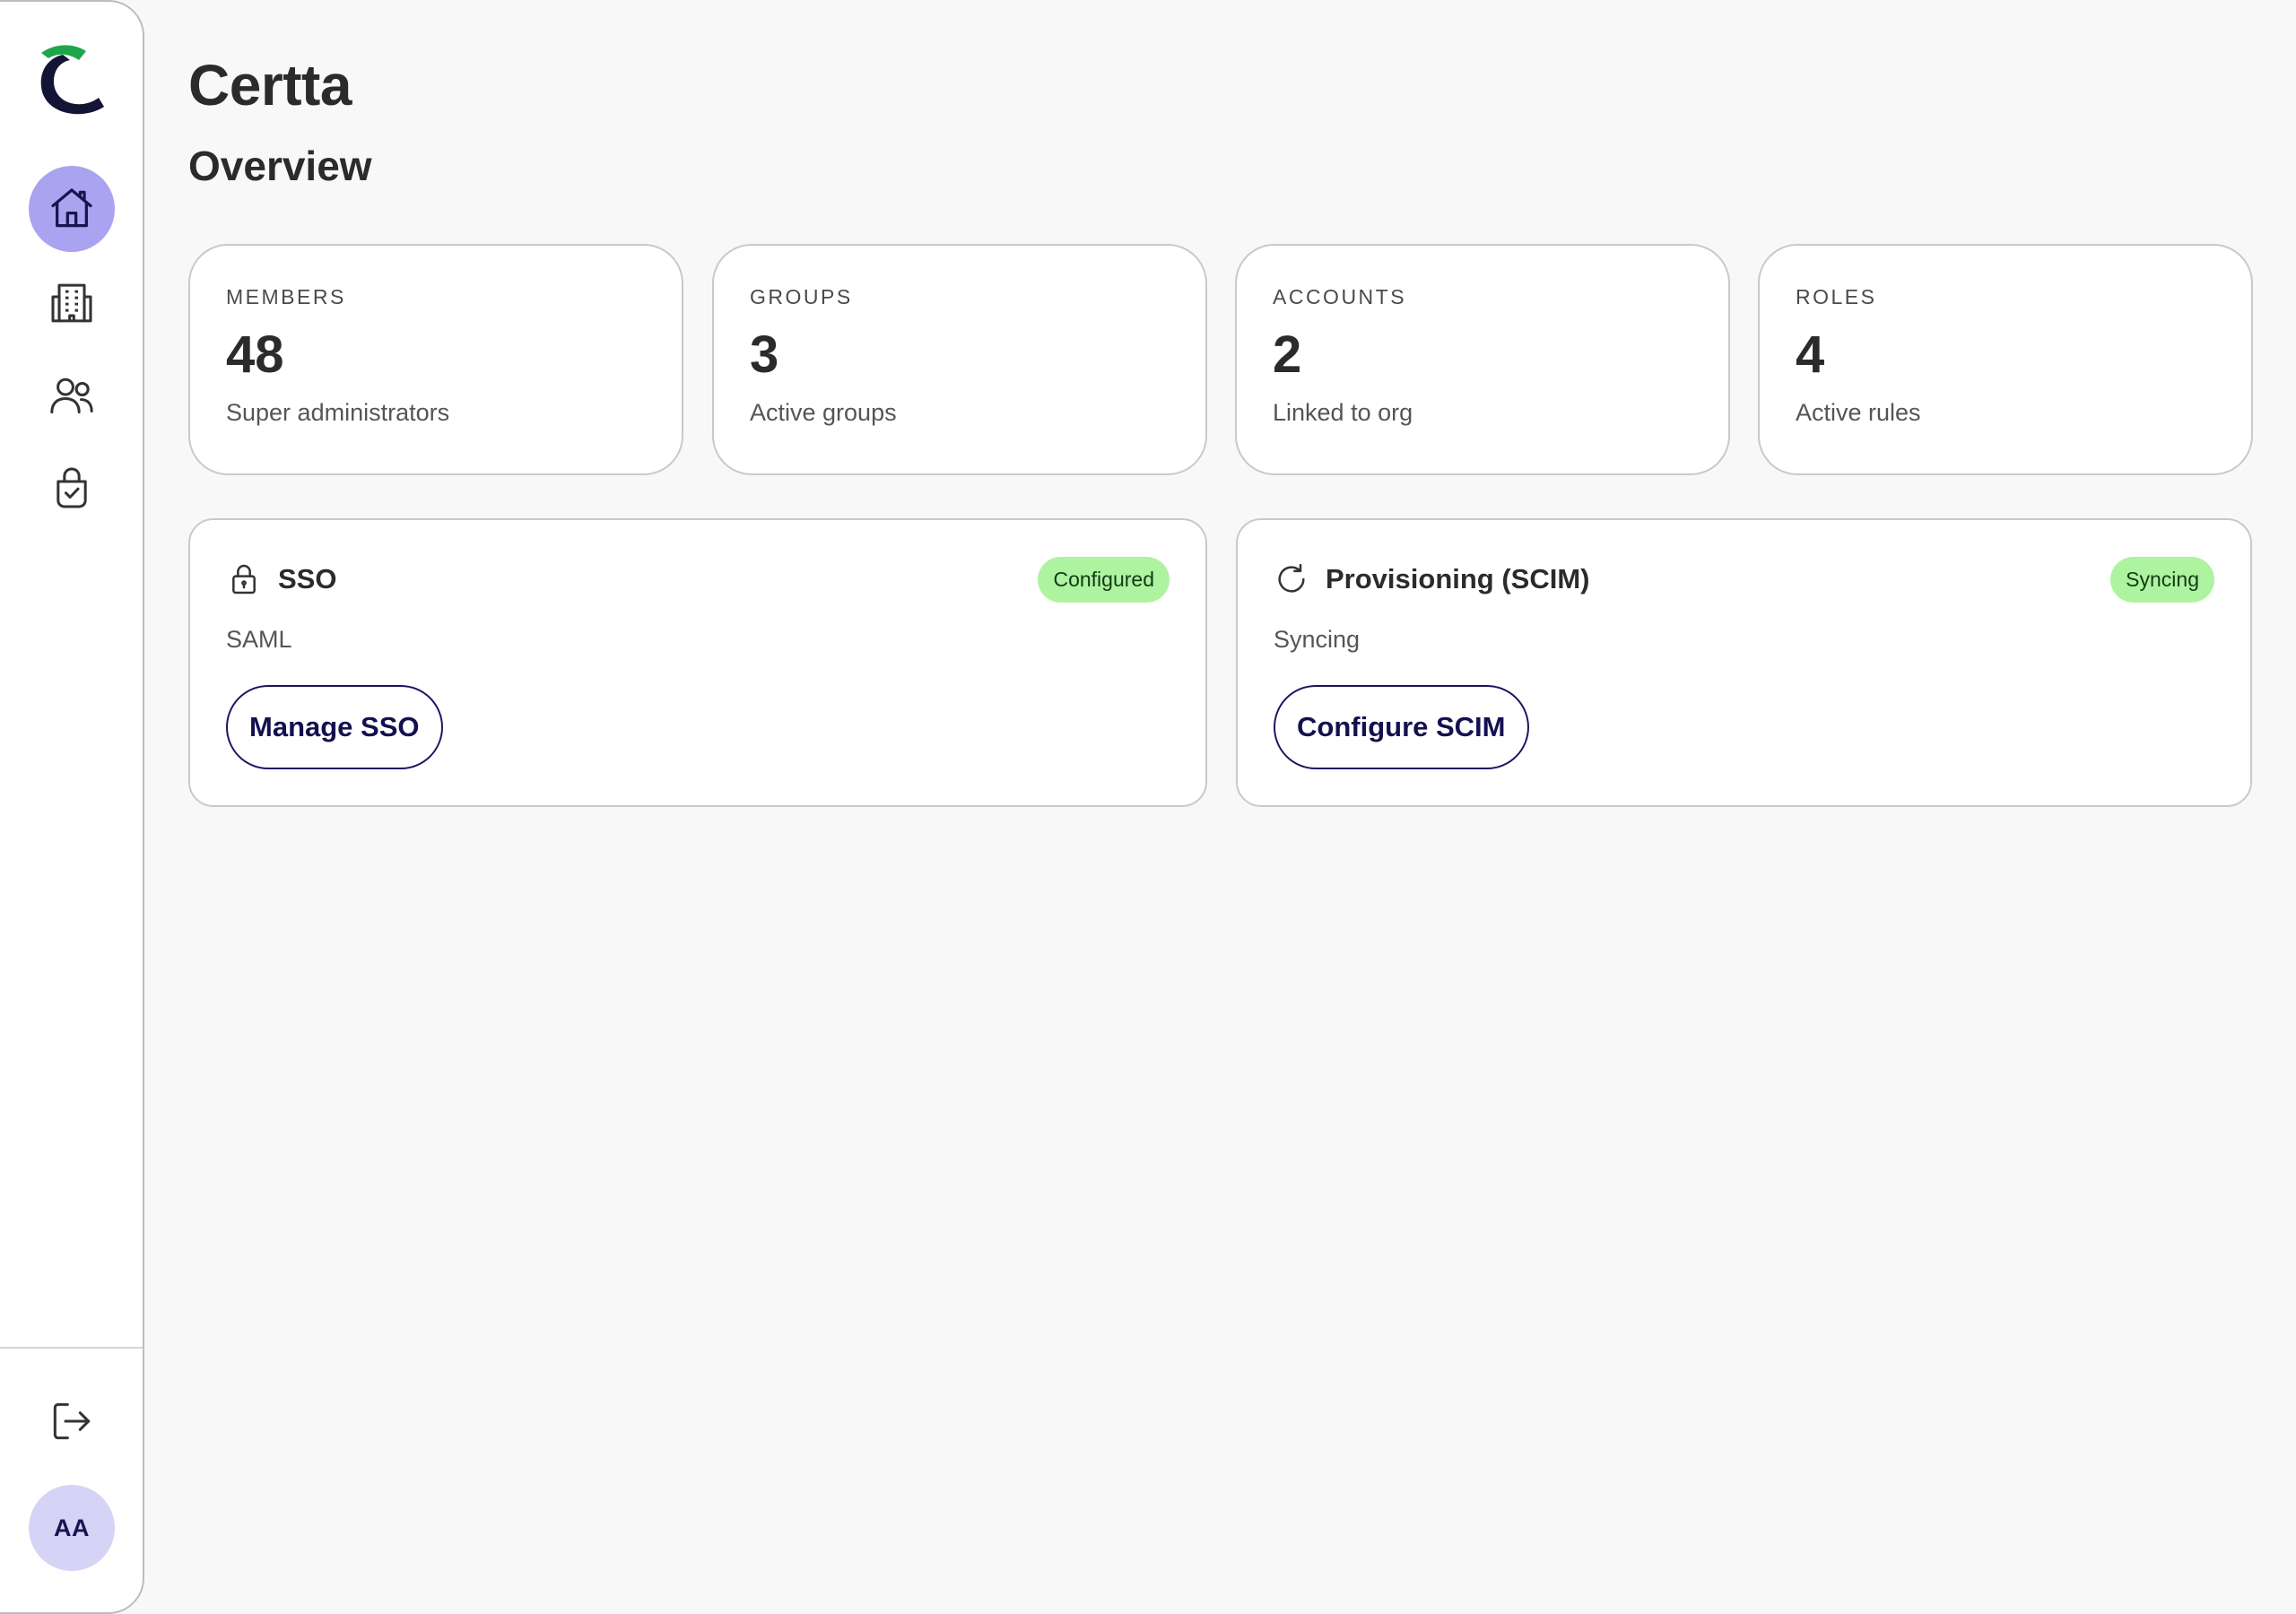 The height and width of the screenshot is (1614, 2296). I want to click on stat-label: ROLES, so click(1836, 296).